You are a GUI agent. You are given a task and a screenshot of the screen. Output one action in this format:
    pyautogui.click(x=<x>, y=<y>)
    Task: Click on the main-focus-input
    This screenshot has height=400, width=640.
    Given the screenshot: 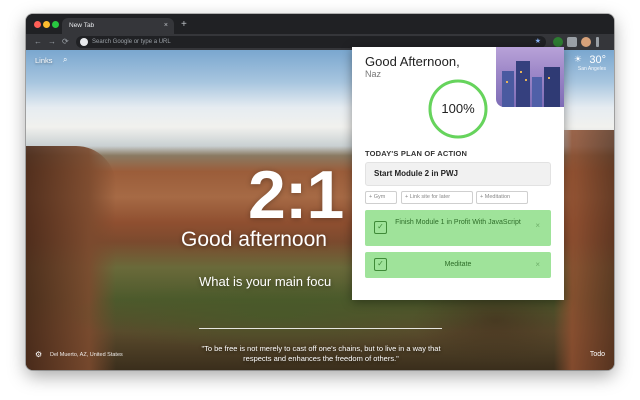 What is the action you would take?
    pyautogui.click(x=320, y=328)
    